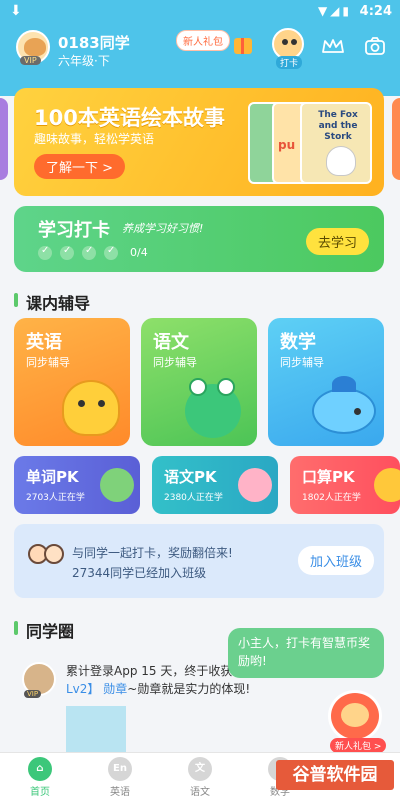 The width and height of the screenshot is (400, 800). Describe the element at coordinates (83, 689) in the screenshot. I see `post-level: Lv2】` at that location.